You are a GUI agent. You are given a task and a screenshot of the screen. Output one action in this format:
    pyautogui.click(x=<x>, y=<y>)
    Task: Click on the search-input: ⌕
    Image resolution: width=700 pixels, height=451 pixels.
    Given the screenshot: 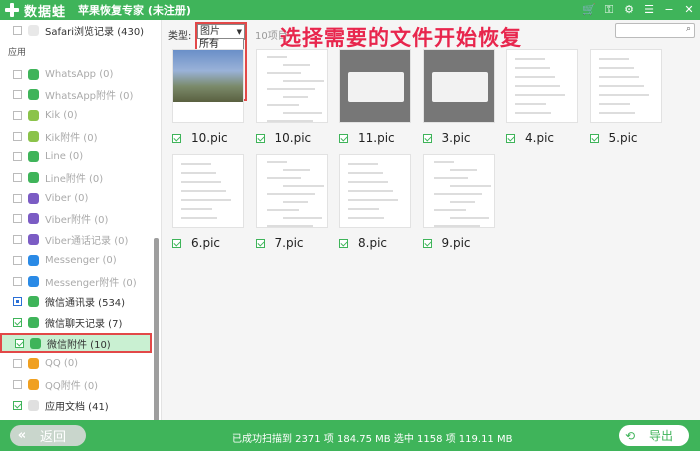 What is the action you would take?
    pyautogui.click(x=655, y=30)
    